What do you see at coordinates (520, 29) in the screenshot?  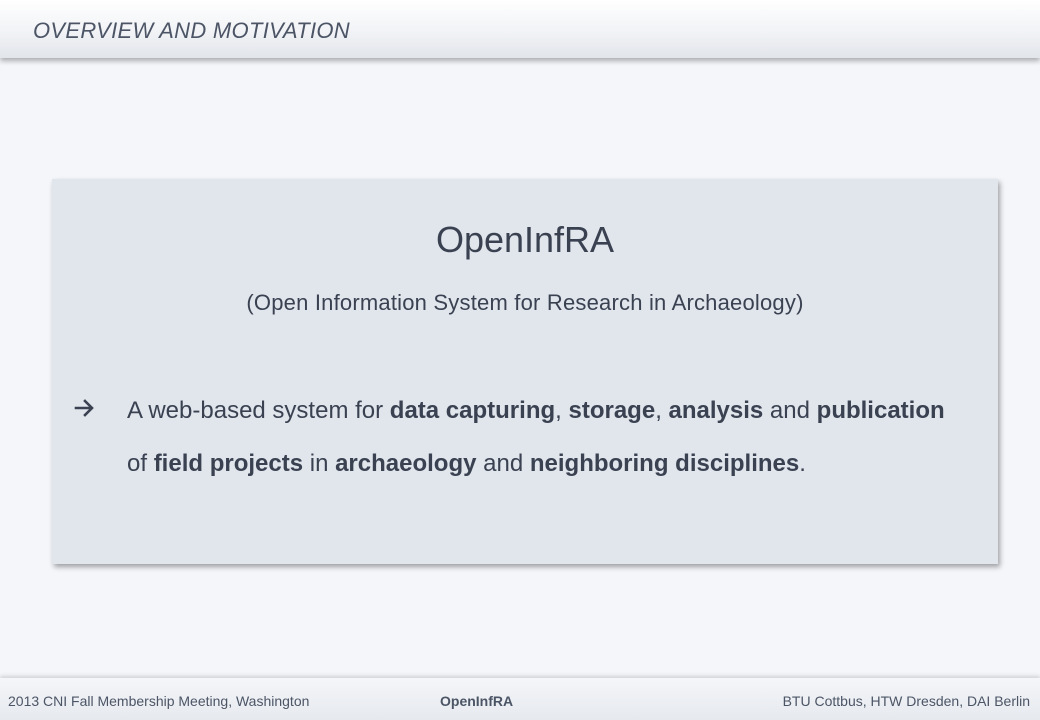 I see `header-bar: OVERVIEW AND MOTIVATION` at bounding box center [520, 29].